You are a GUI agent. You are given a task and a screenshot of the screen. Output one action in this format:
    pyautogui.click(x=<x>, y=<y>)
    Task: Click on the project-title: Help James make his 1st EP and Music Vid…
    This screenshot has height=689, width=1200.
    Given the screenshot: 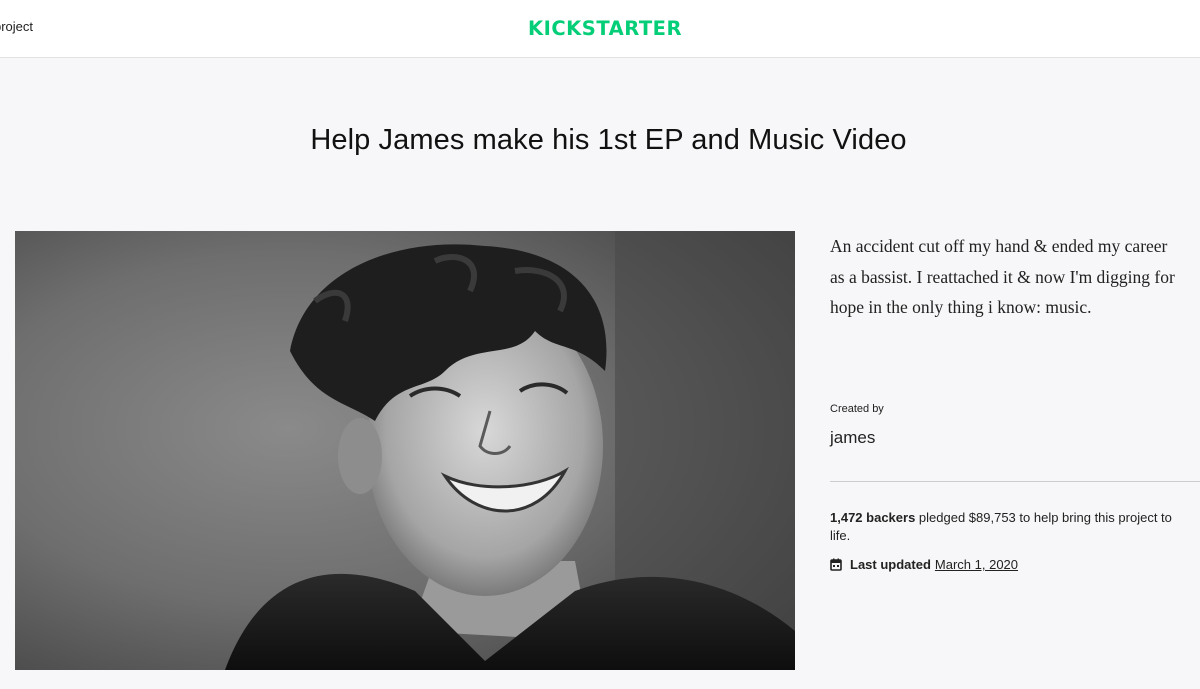 What is the action you would take?
    pyautogui.click(x=608, y=140)
    